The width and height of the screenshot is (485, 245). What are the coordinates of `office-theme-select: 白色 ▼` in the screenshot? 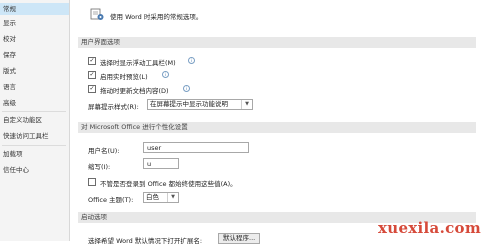 It's located at (161, 197).